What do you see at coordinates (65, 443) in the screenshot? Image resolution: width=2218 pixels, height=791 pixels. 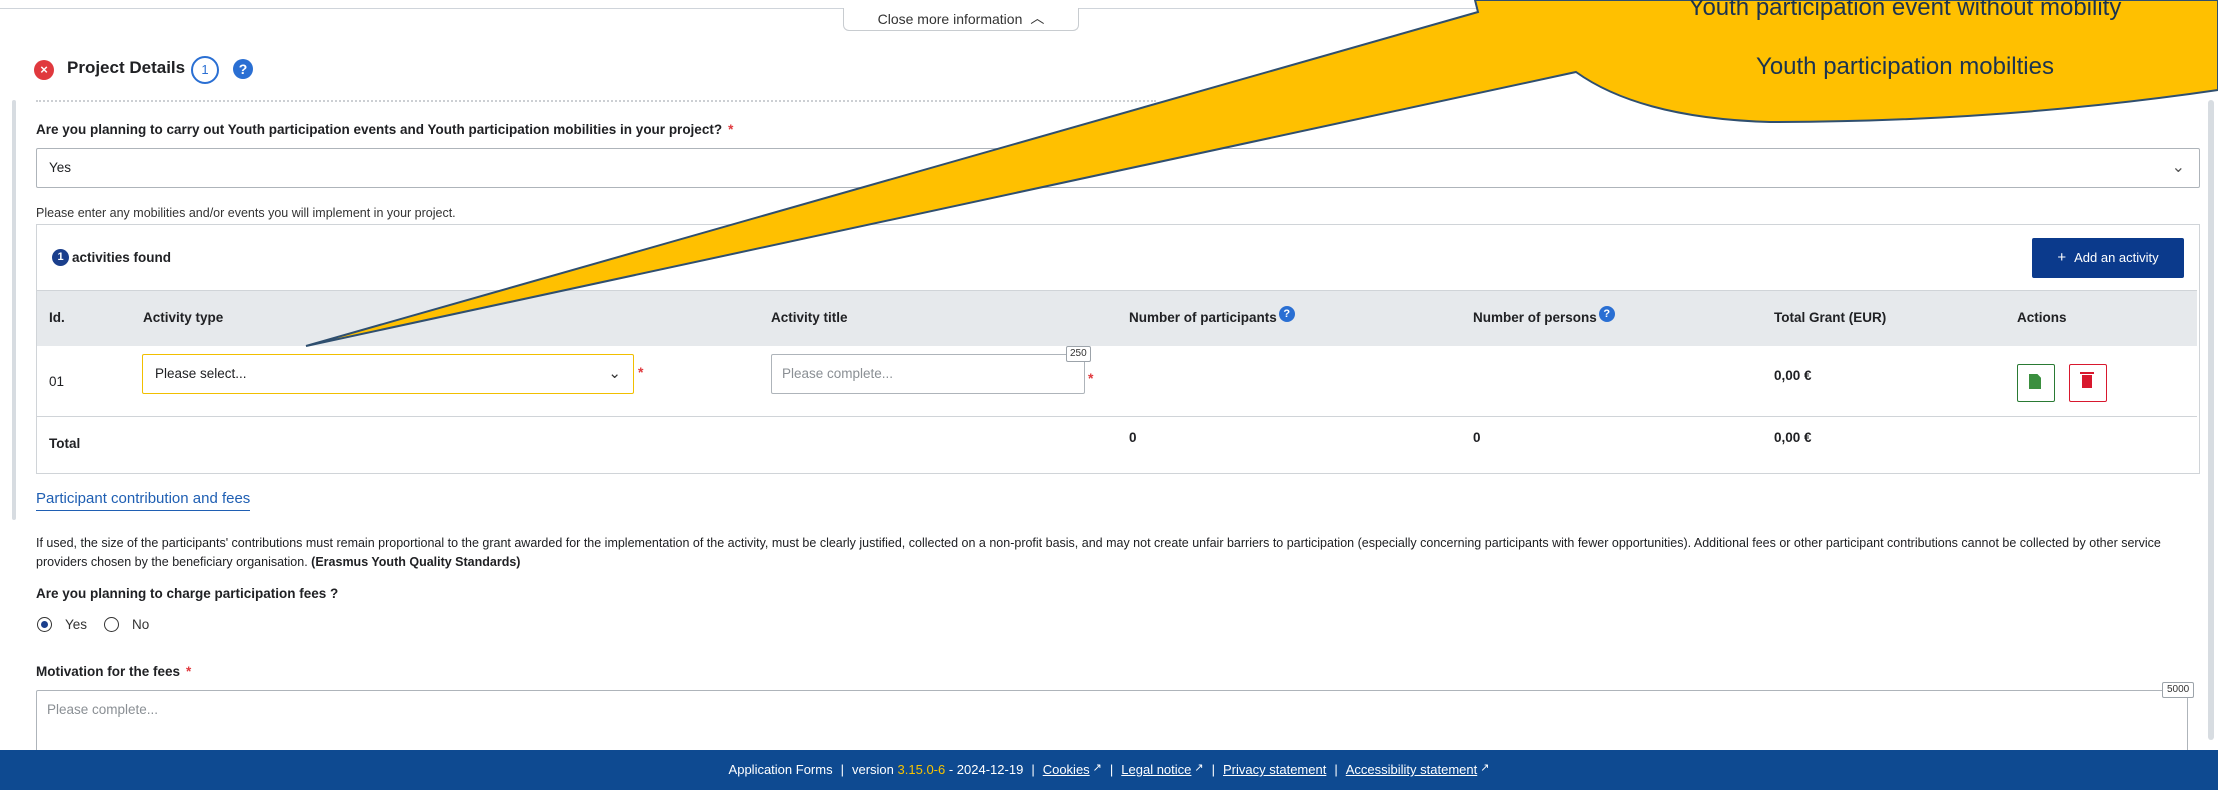 I see `total-label: Total` at bounding box center [65, 443].